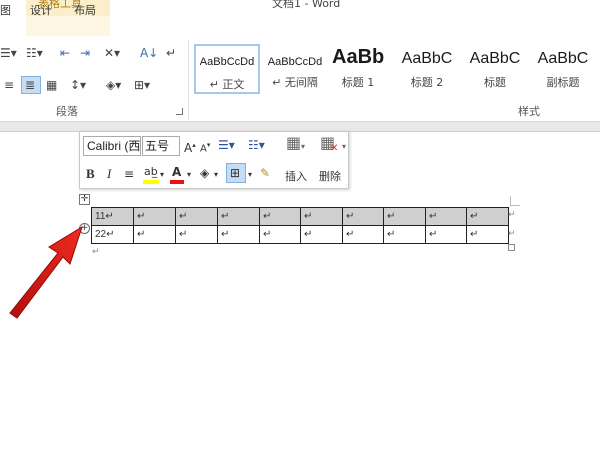 The height and width of the screenshot is (450, 600). What do you see at coordinates (265, 173) in the screenshot?
I see `format-painter-icon: ✎` at bounding box center [265, 173].